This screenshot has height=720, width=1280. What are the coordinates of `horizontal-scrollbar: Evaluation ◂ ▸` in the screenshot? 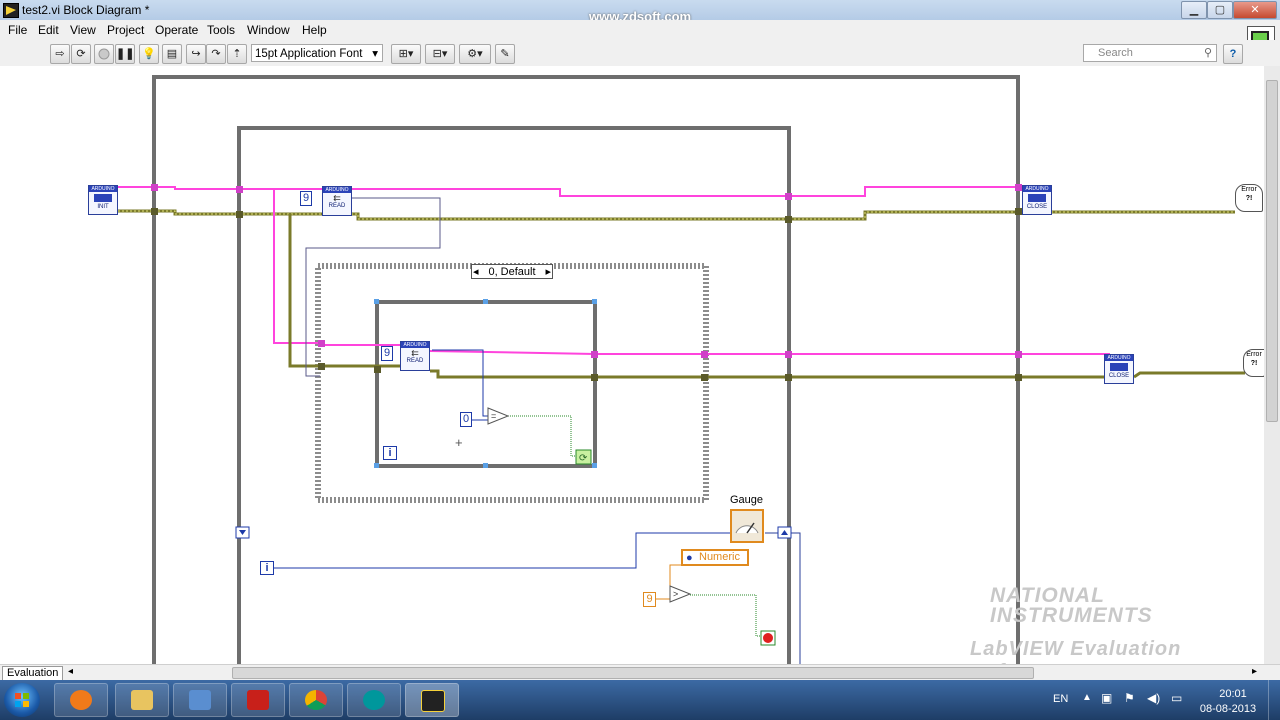 It's located at (640, 672).